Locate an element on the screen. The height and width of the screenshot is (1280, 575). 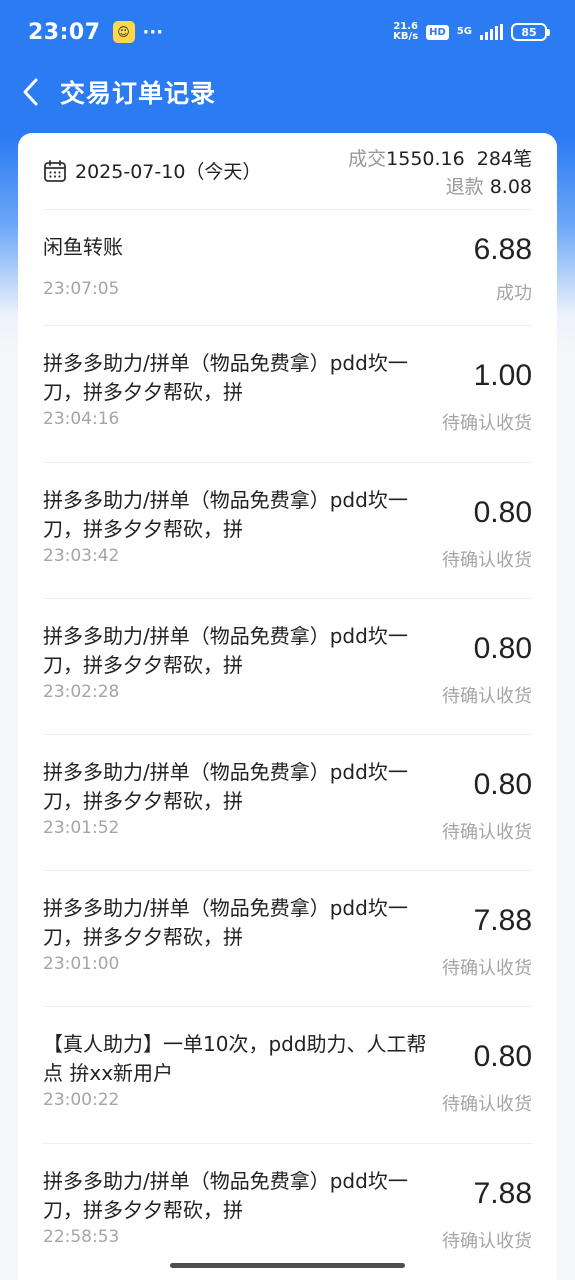
daily-stats: 成交1550.16 284笔 退款 8.08 is located at coordinates (440, 173).